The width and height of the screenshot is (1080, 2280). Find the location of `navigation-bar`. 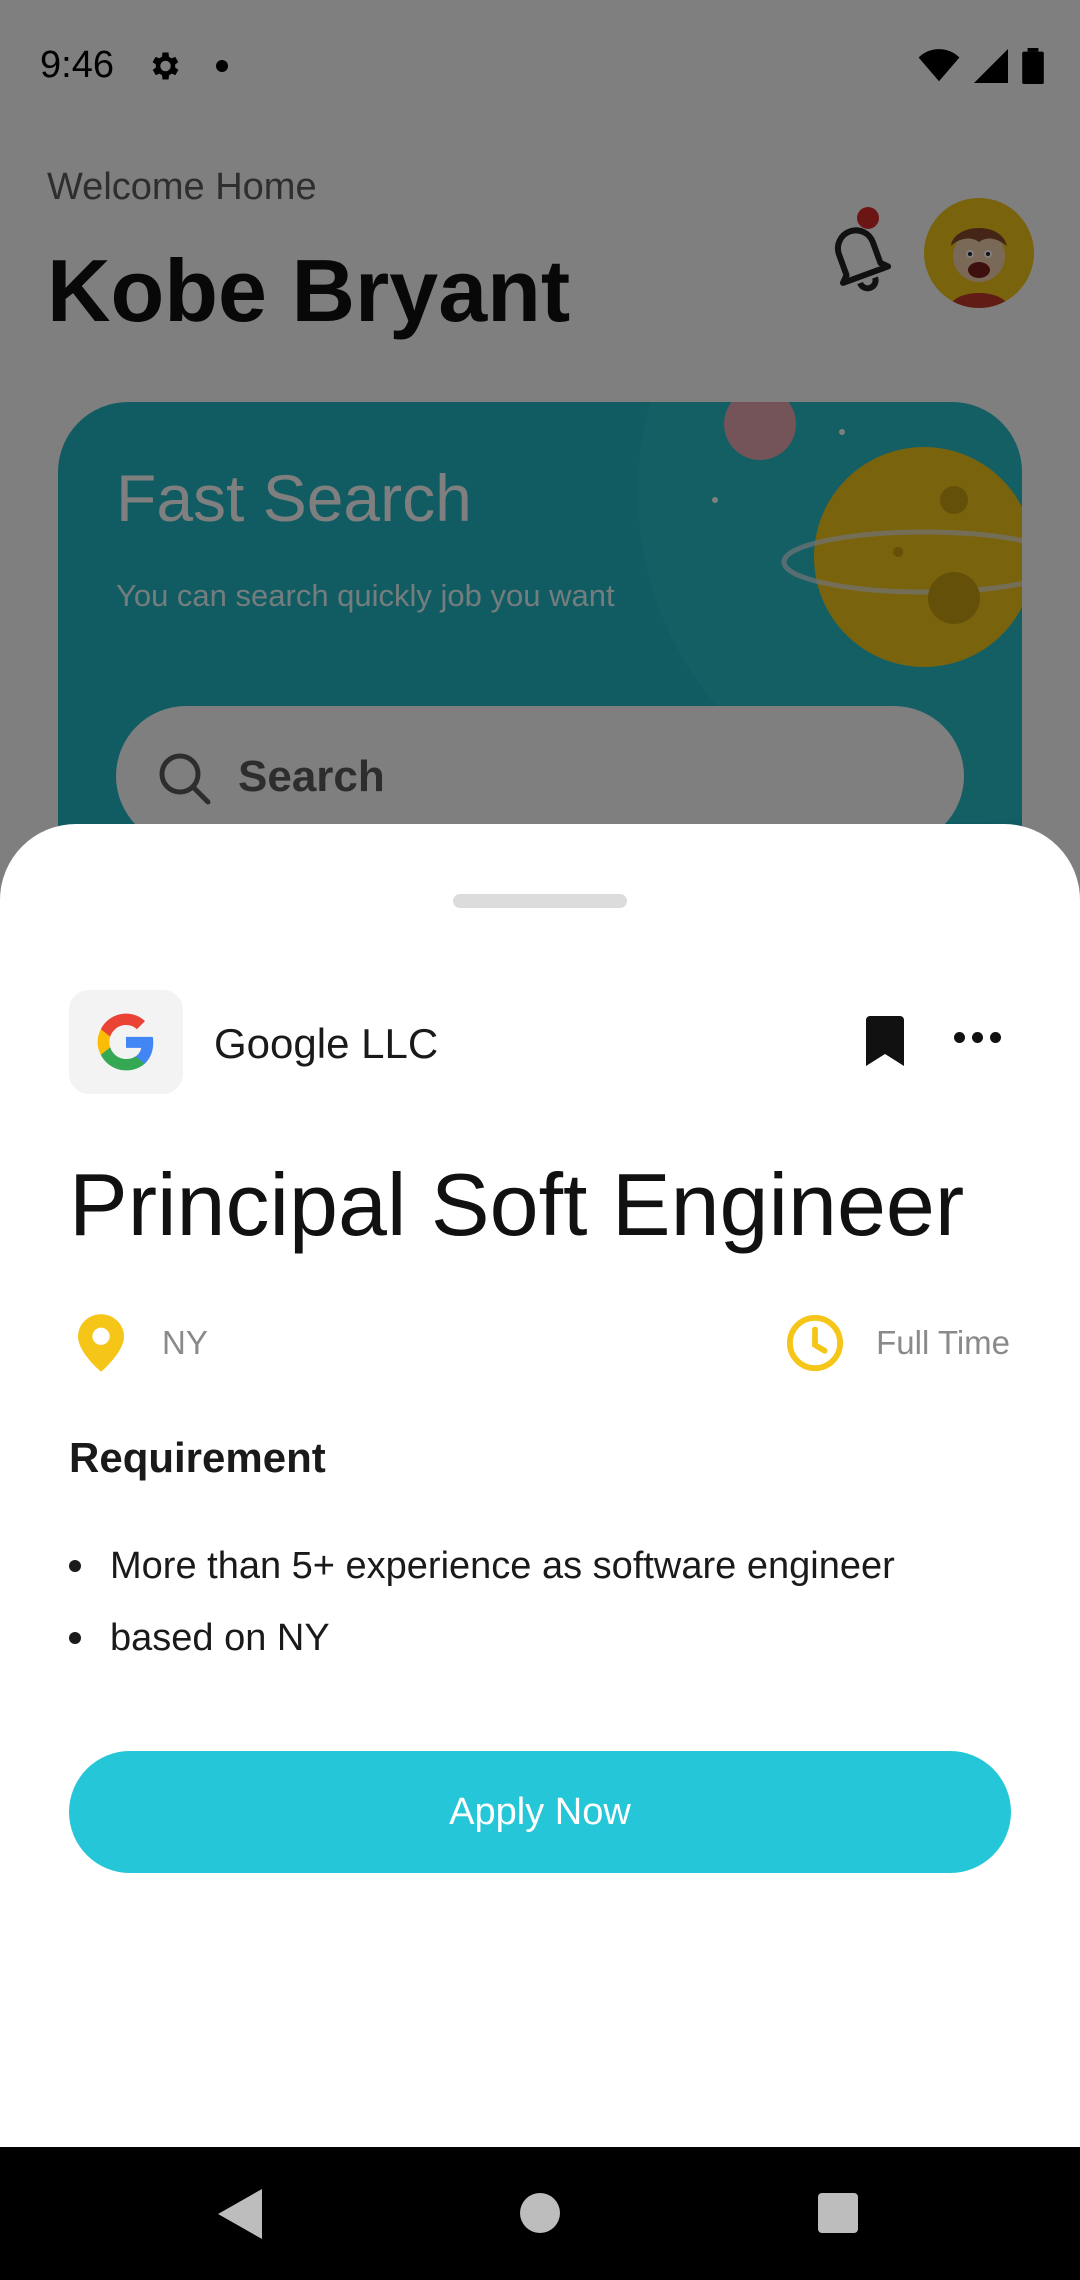

navigation-bar is located at coordinates (540, 2213).